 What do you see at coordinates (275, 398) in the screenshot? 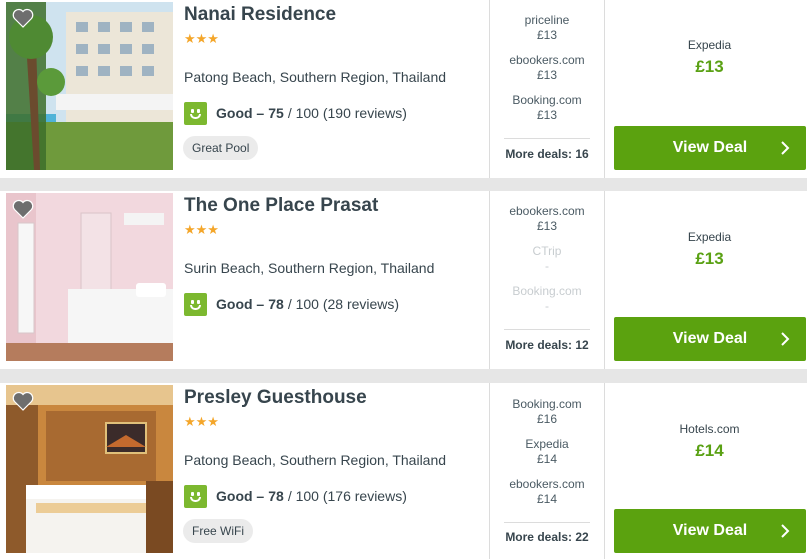
I see `hotel-name: Presley Guesthouse` at bounding box center [275, 398].